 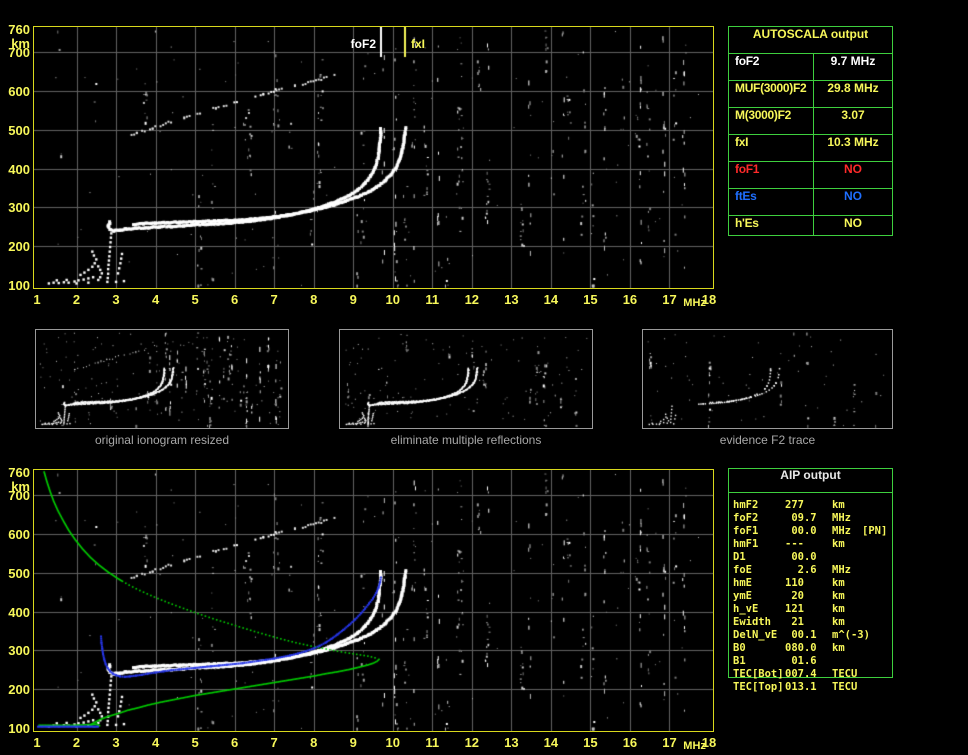 I want to click on thumbnail-original-canvas, so click(x=162, y=379).